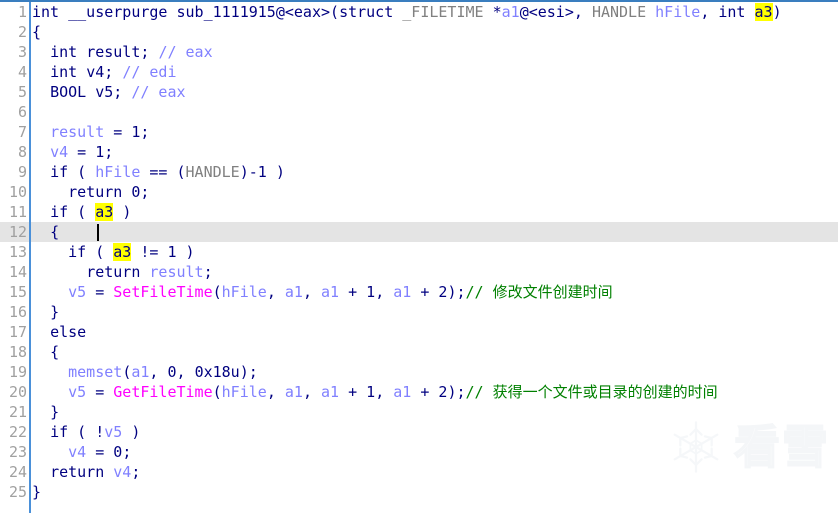  Describe the element at coordinates (17, 352) in the screenshot. I see `line-number: 18` at that location.